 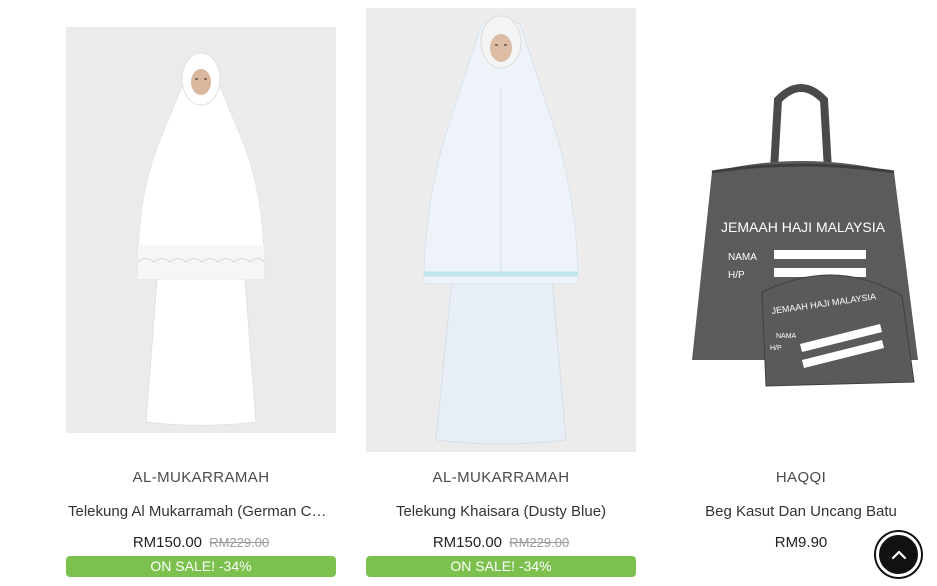 What do you see at coordinates (786, 336) in the screenshot?
I see `pouch-nama-label: NAMA` at bounding box center [786, 336].